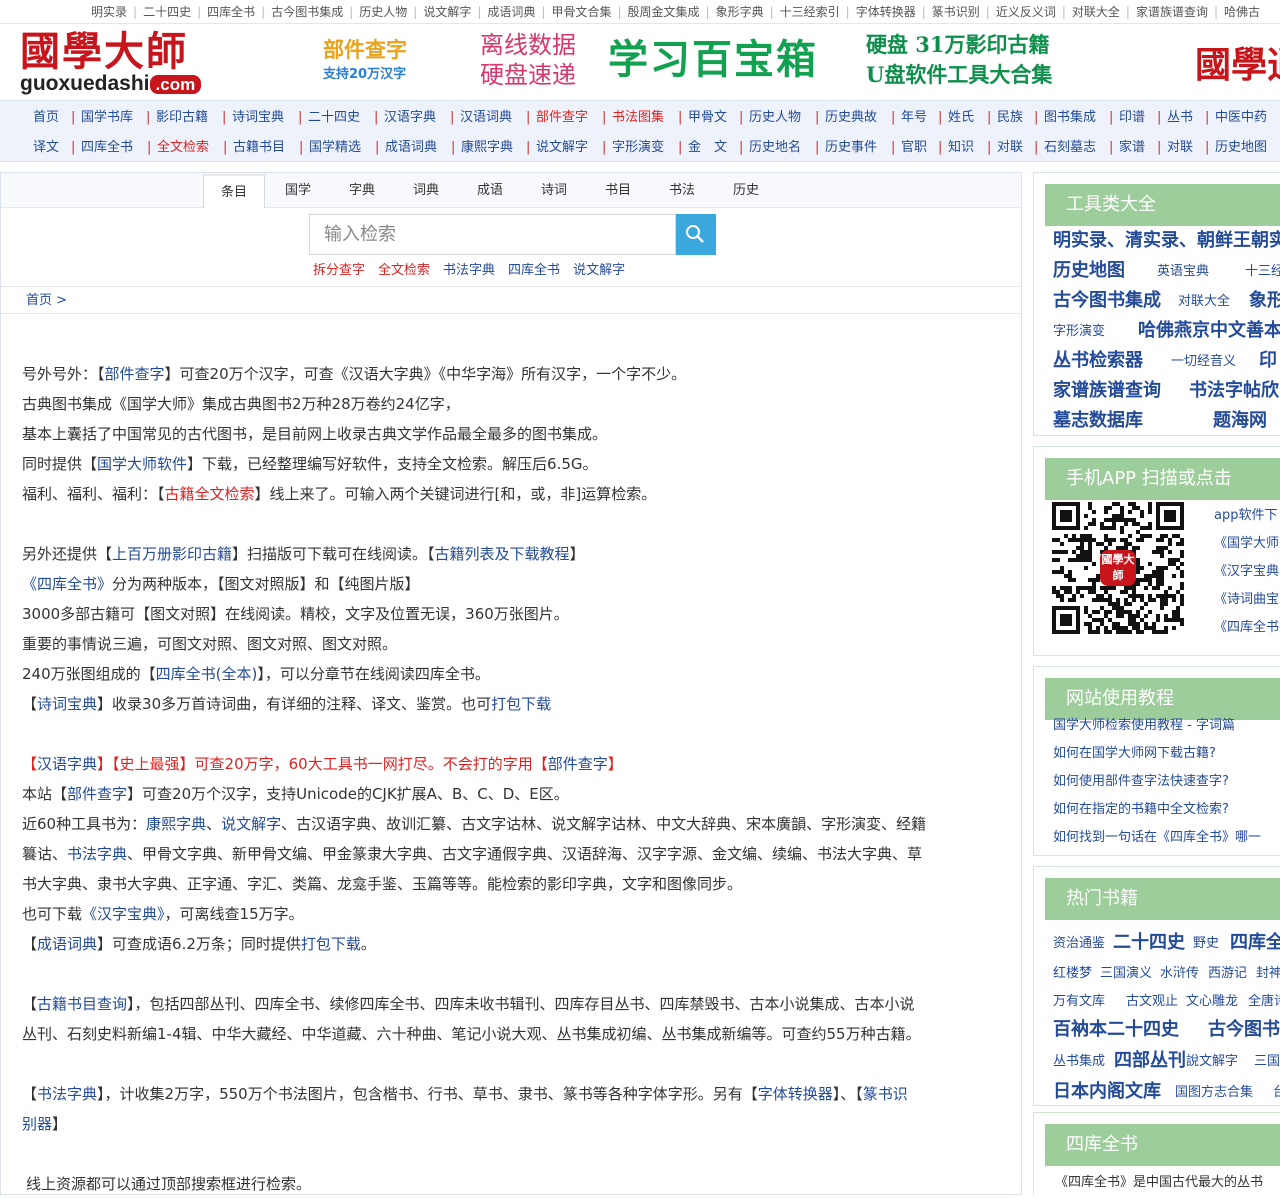  Describe the element at coordinates (258, 118) in the screenshot. I see `nav-link: 诗词宝典` at that location.